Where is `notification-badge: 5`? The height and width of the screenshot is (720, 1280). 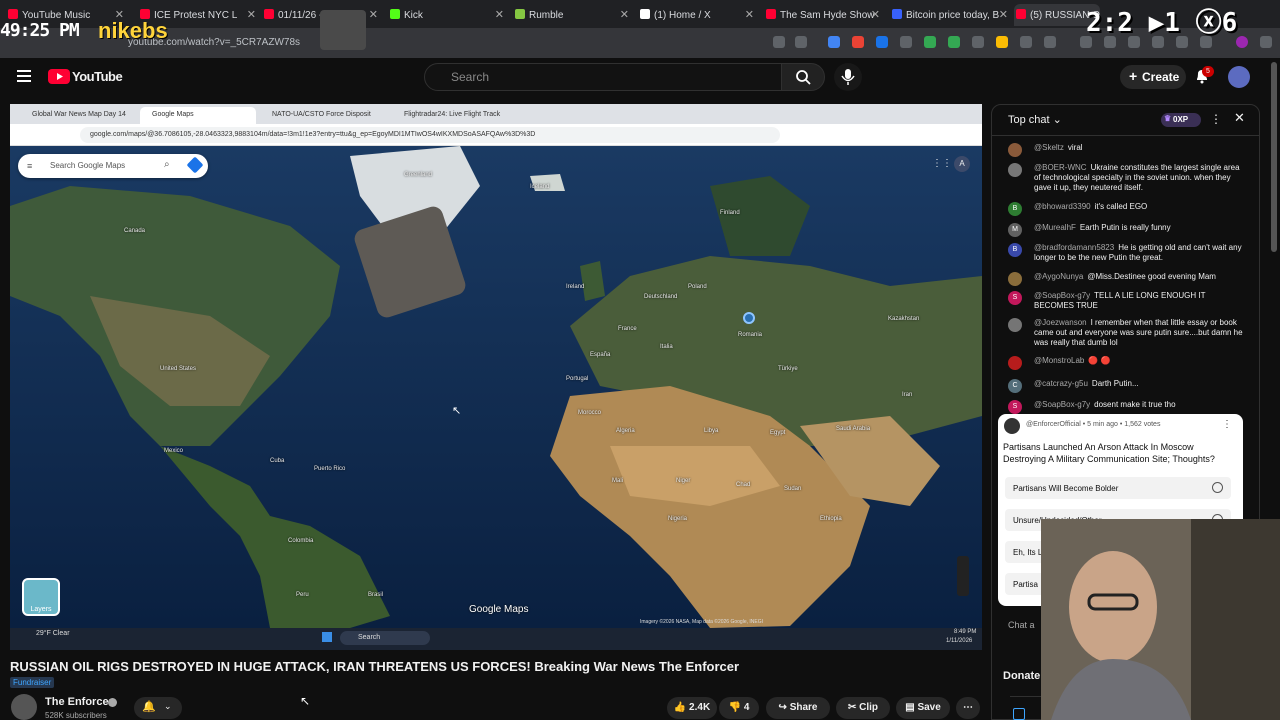 notification-badge: 5 is located at coordinates (1208, 71).